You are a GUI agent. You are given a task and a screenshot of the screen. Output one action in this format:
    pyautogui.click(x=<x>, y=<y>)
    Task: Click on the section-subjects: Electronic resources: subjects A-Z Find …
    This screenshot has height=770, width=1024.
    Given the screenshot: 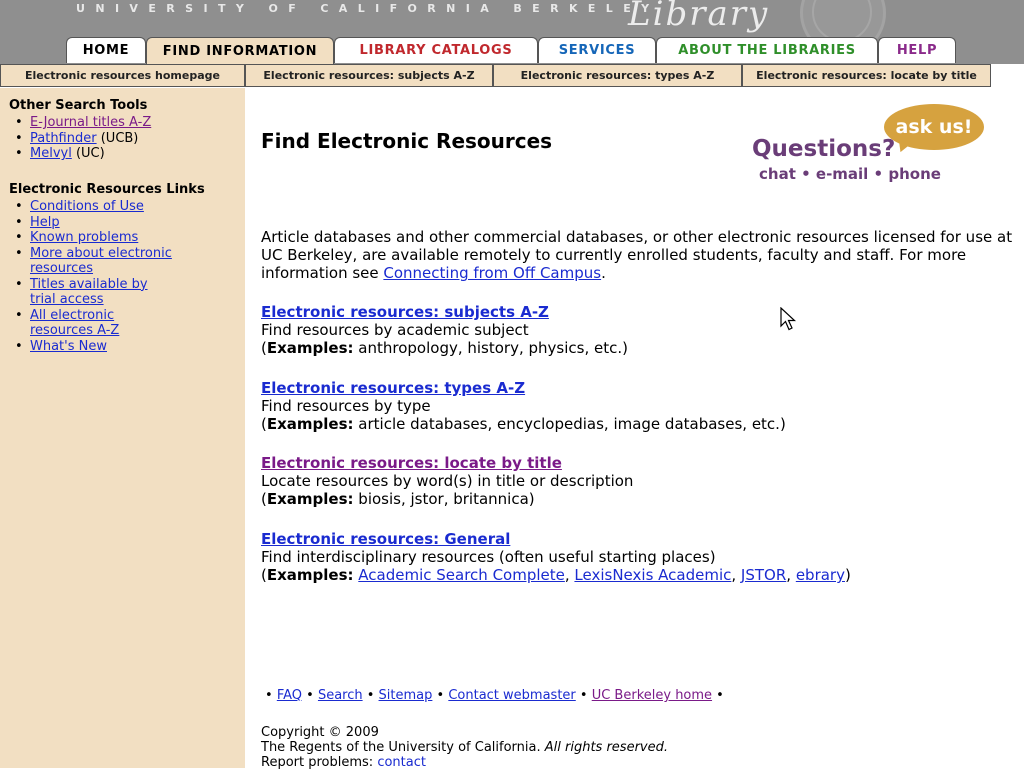 What is the action you would take?
    pyautogui.click(x=444, y=330)
    